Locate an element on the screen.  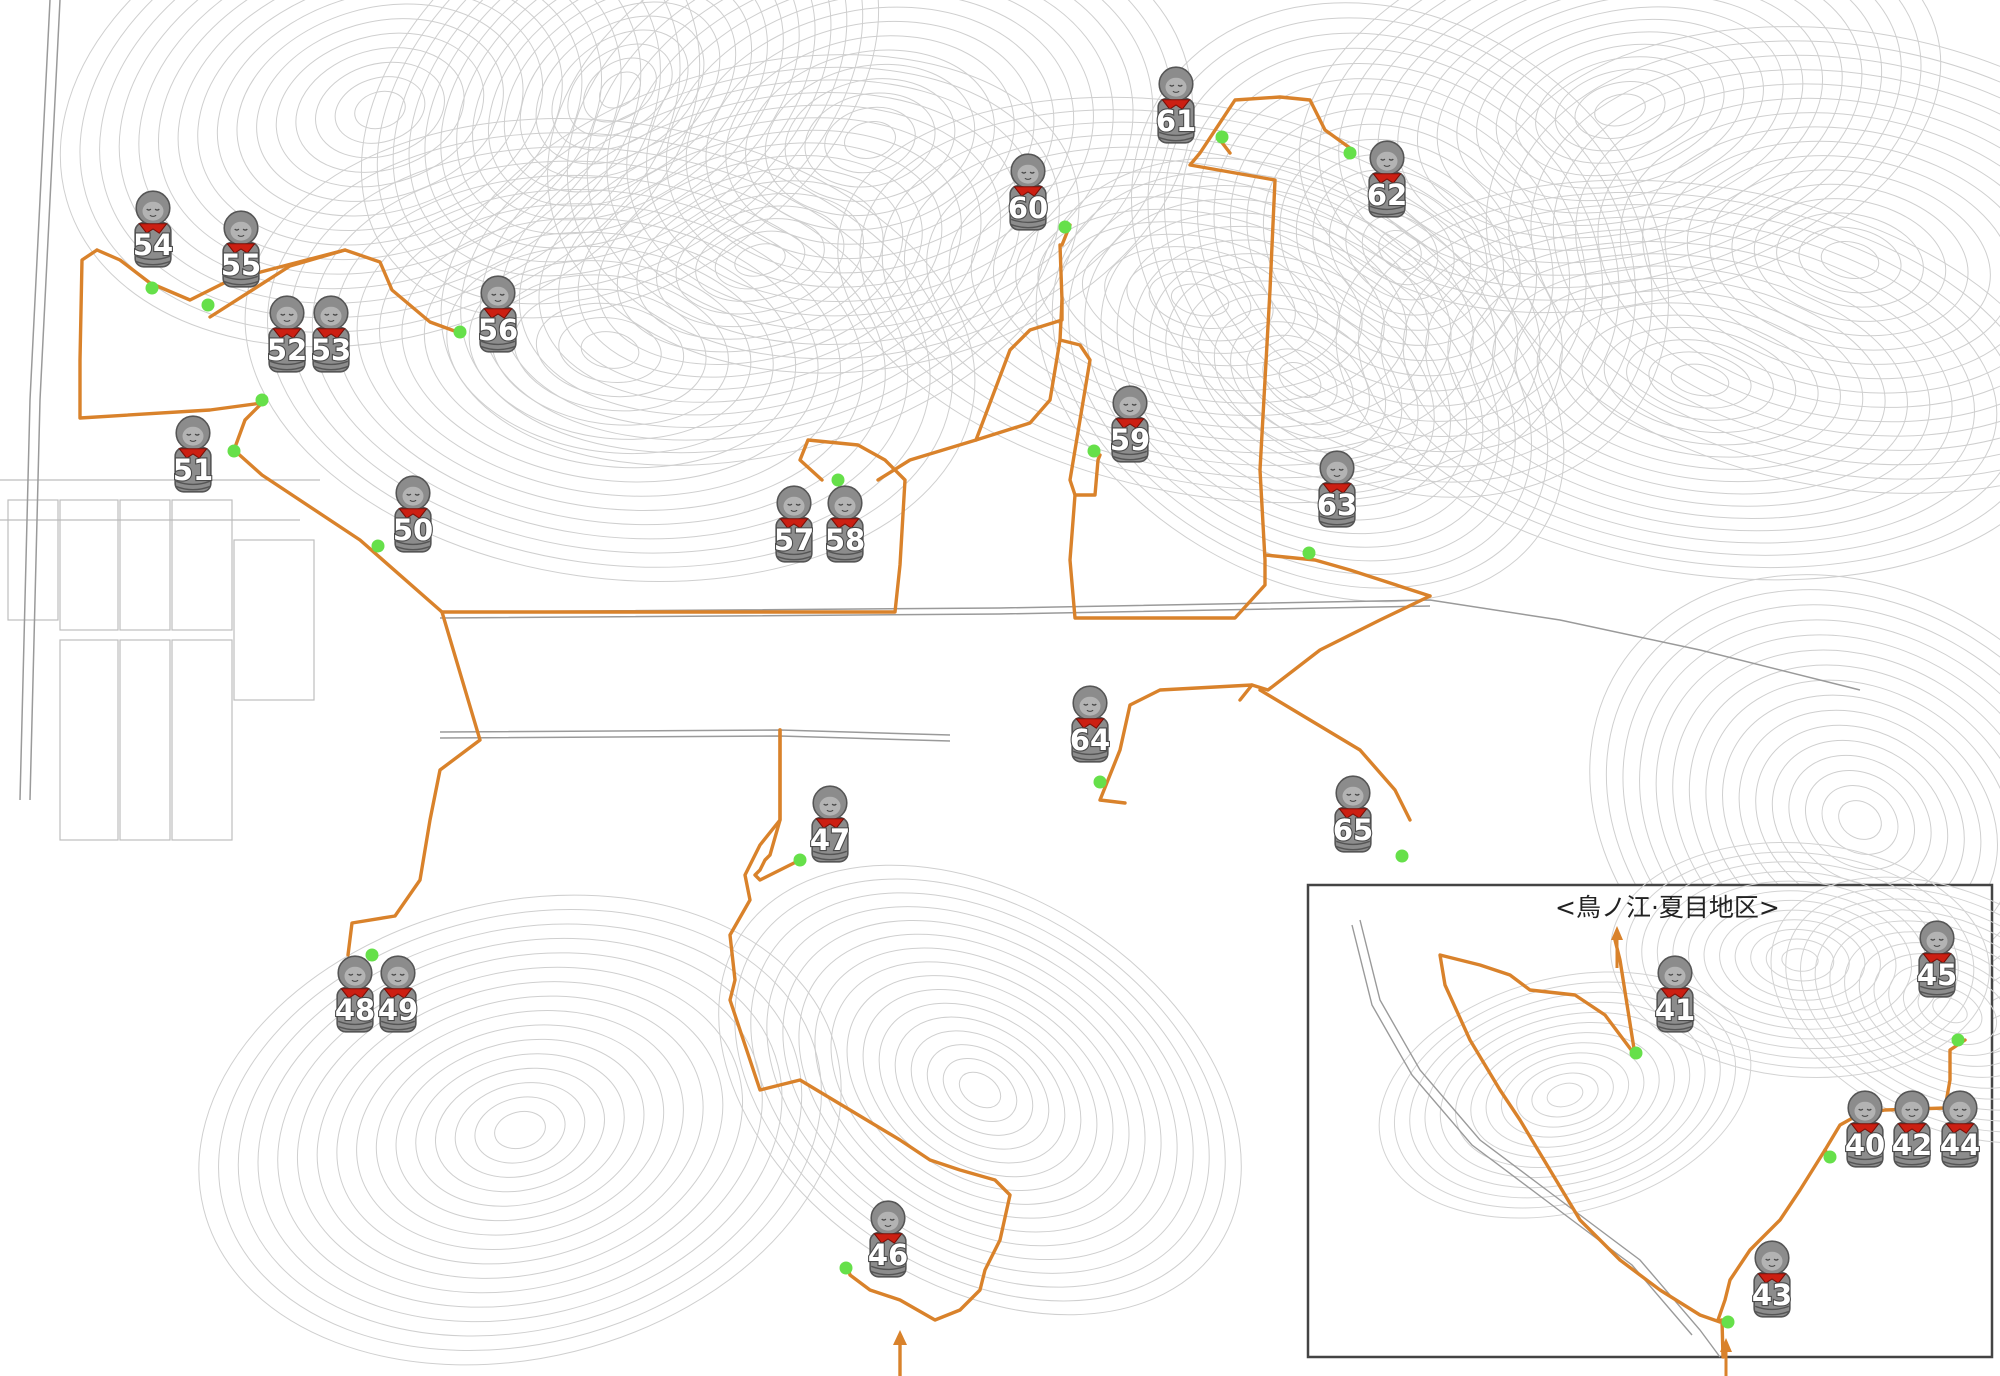
jizo-statue-43: 43 is located at coordinates (1772, 1279).